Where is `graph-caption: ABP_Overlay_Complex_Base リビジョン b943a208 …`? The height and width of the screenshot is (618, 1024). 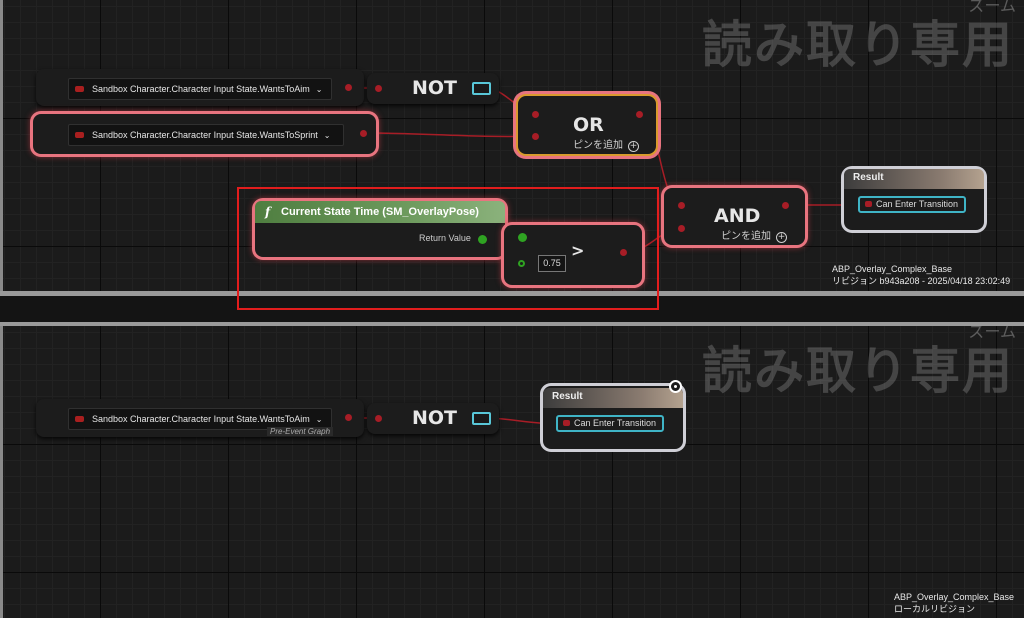 graph-caption: ABP_Overlay_Complex_Base リビジョン b943a208 … is located at coordinates (921, 275).